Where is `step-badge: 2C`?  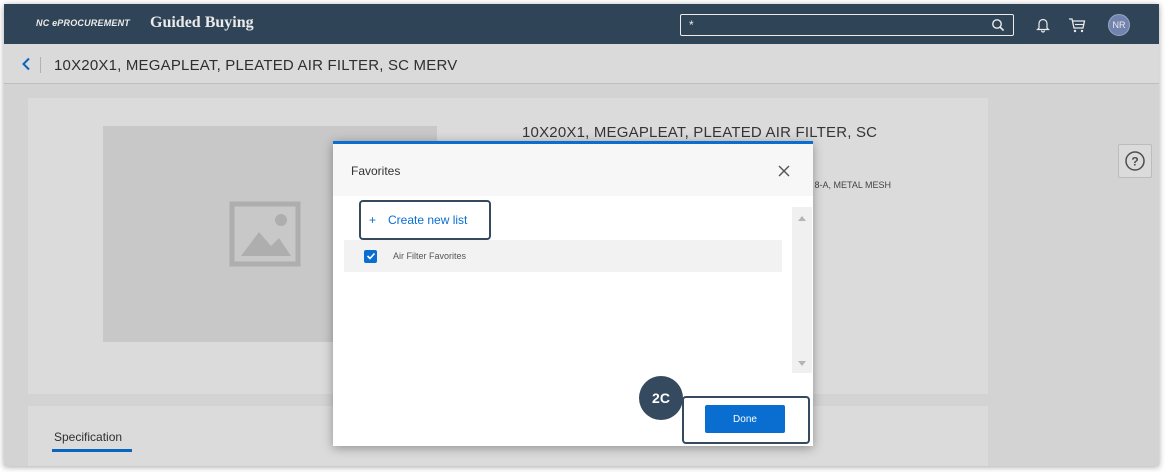 step-badge: 2C is located at coordinates (661, 398).